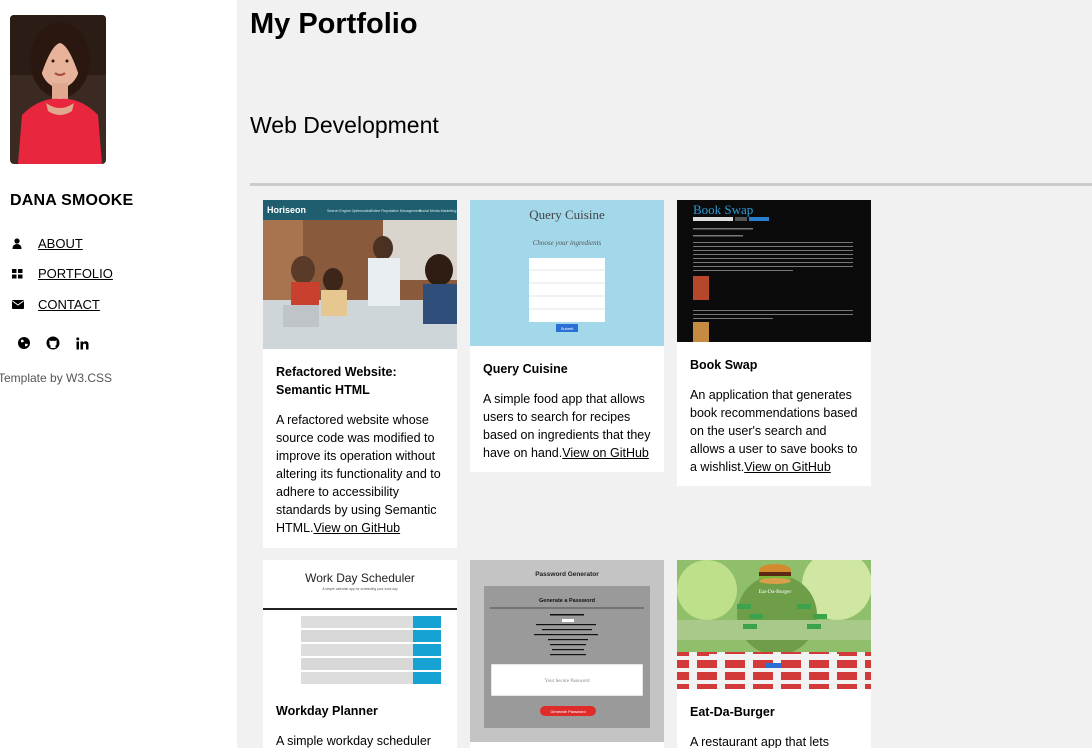  I want to click on thumb-brand: Horiseon, so click(286, 210).